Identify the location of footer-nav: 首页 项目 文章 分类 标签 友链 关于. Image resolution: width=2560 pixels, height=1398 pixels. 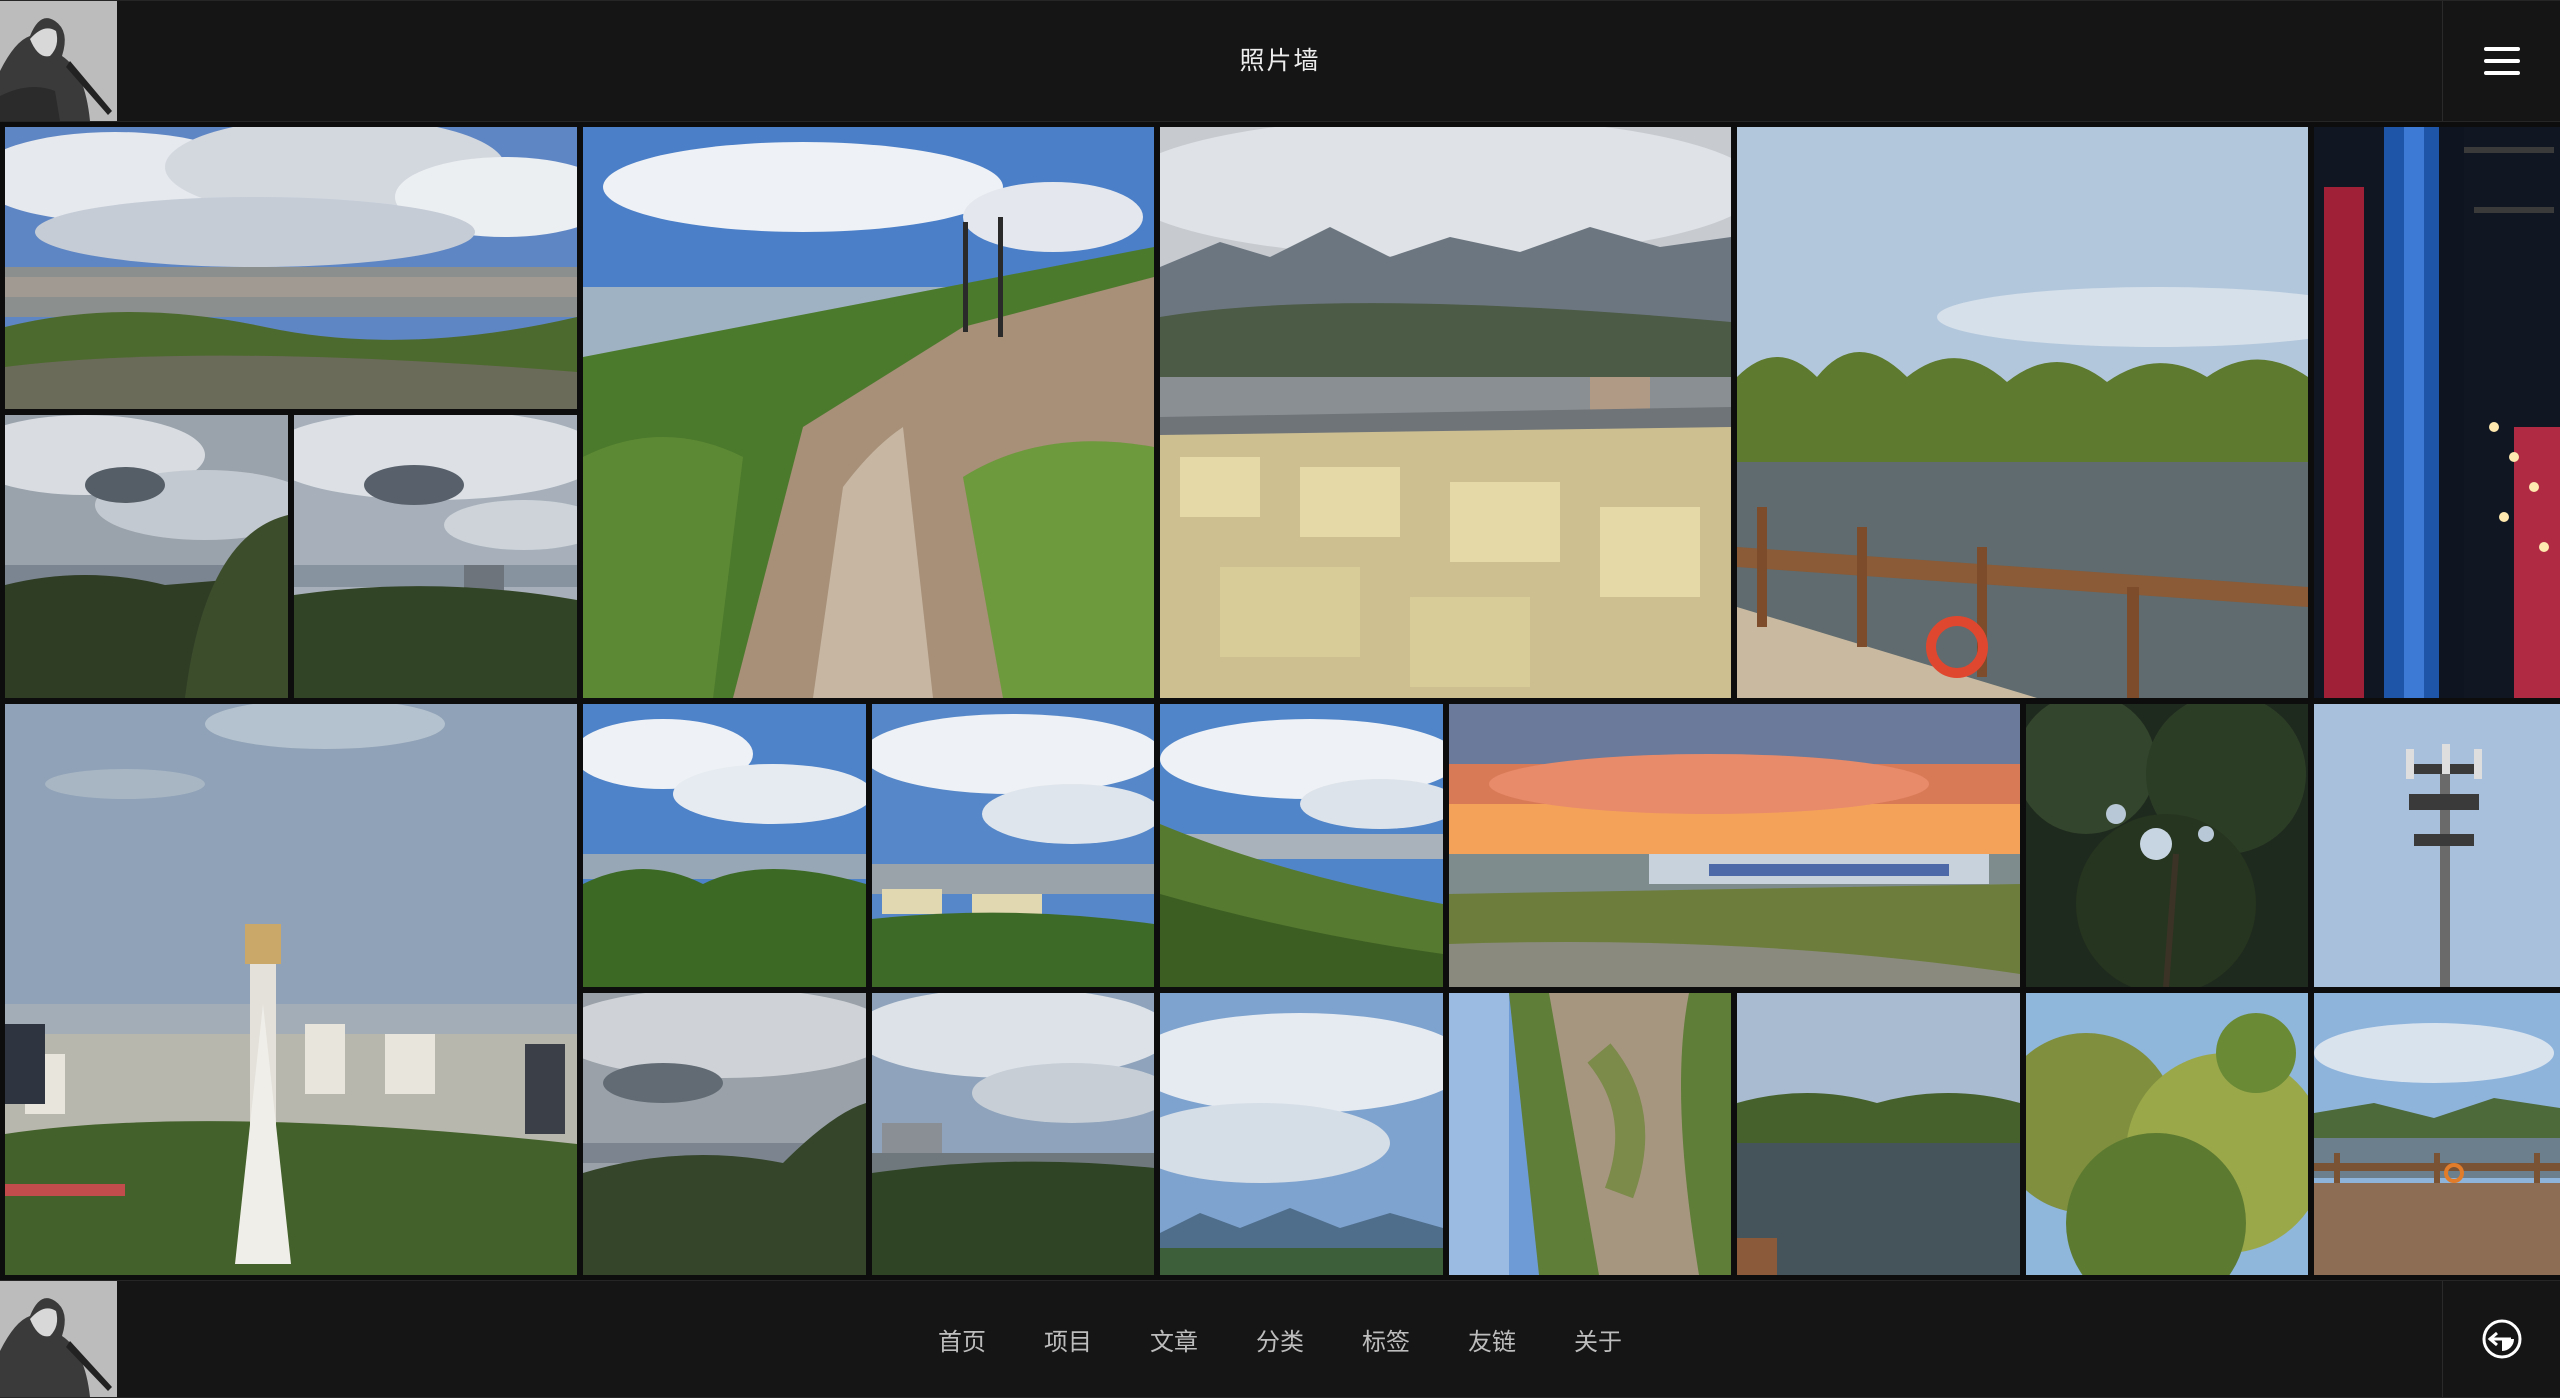
(1280, 1339).